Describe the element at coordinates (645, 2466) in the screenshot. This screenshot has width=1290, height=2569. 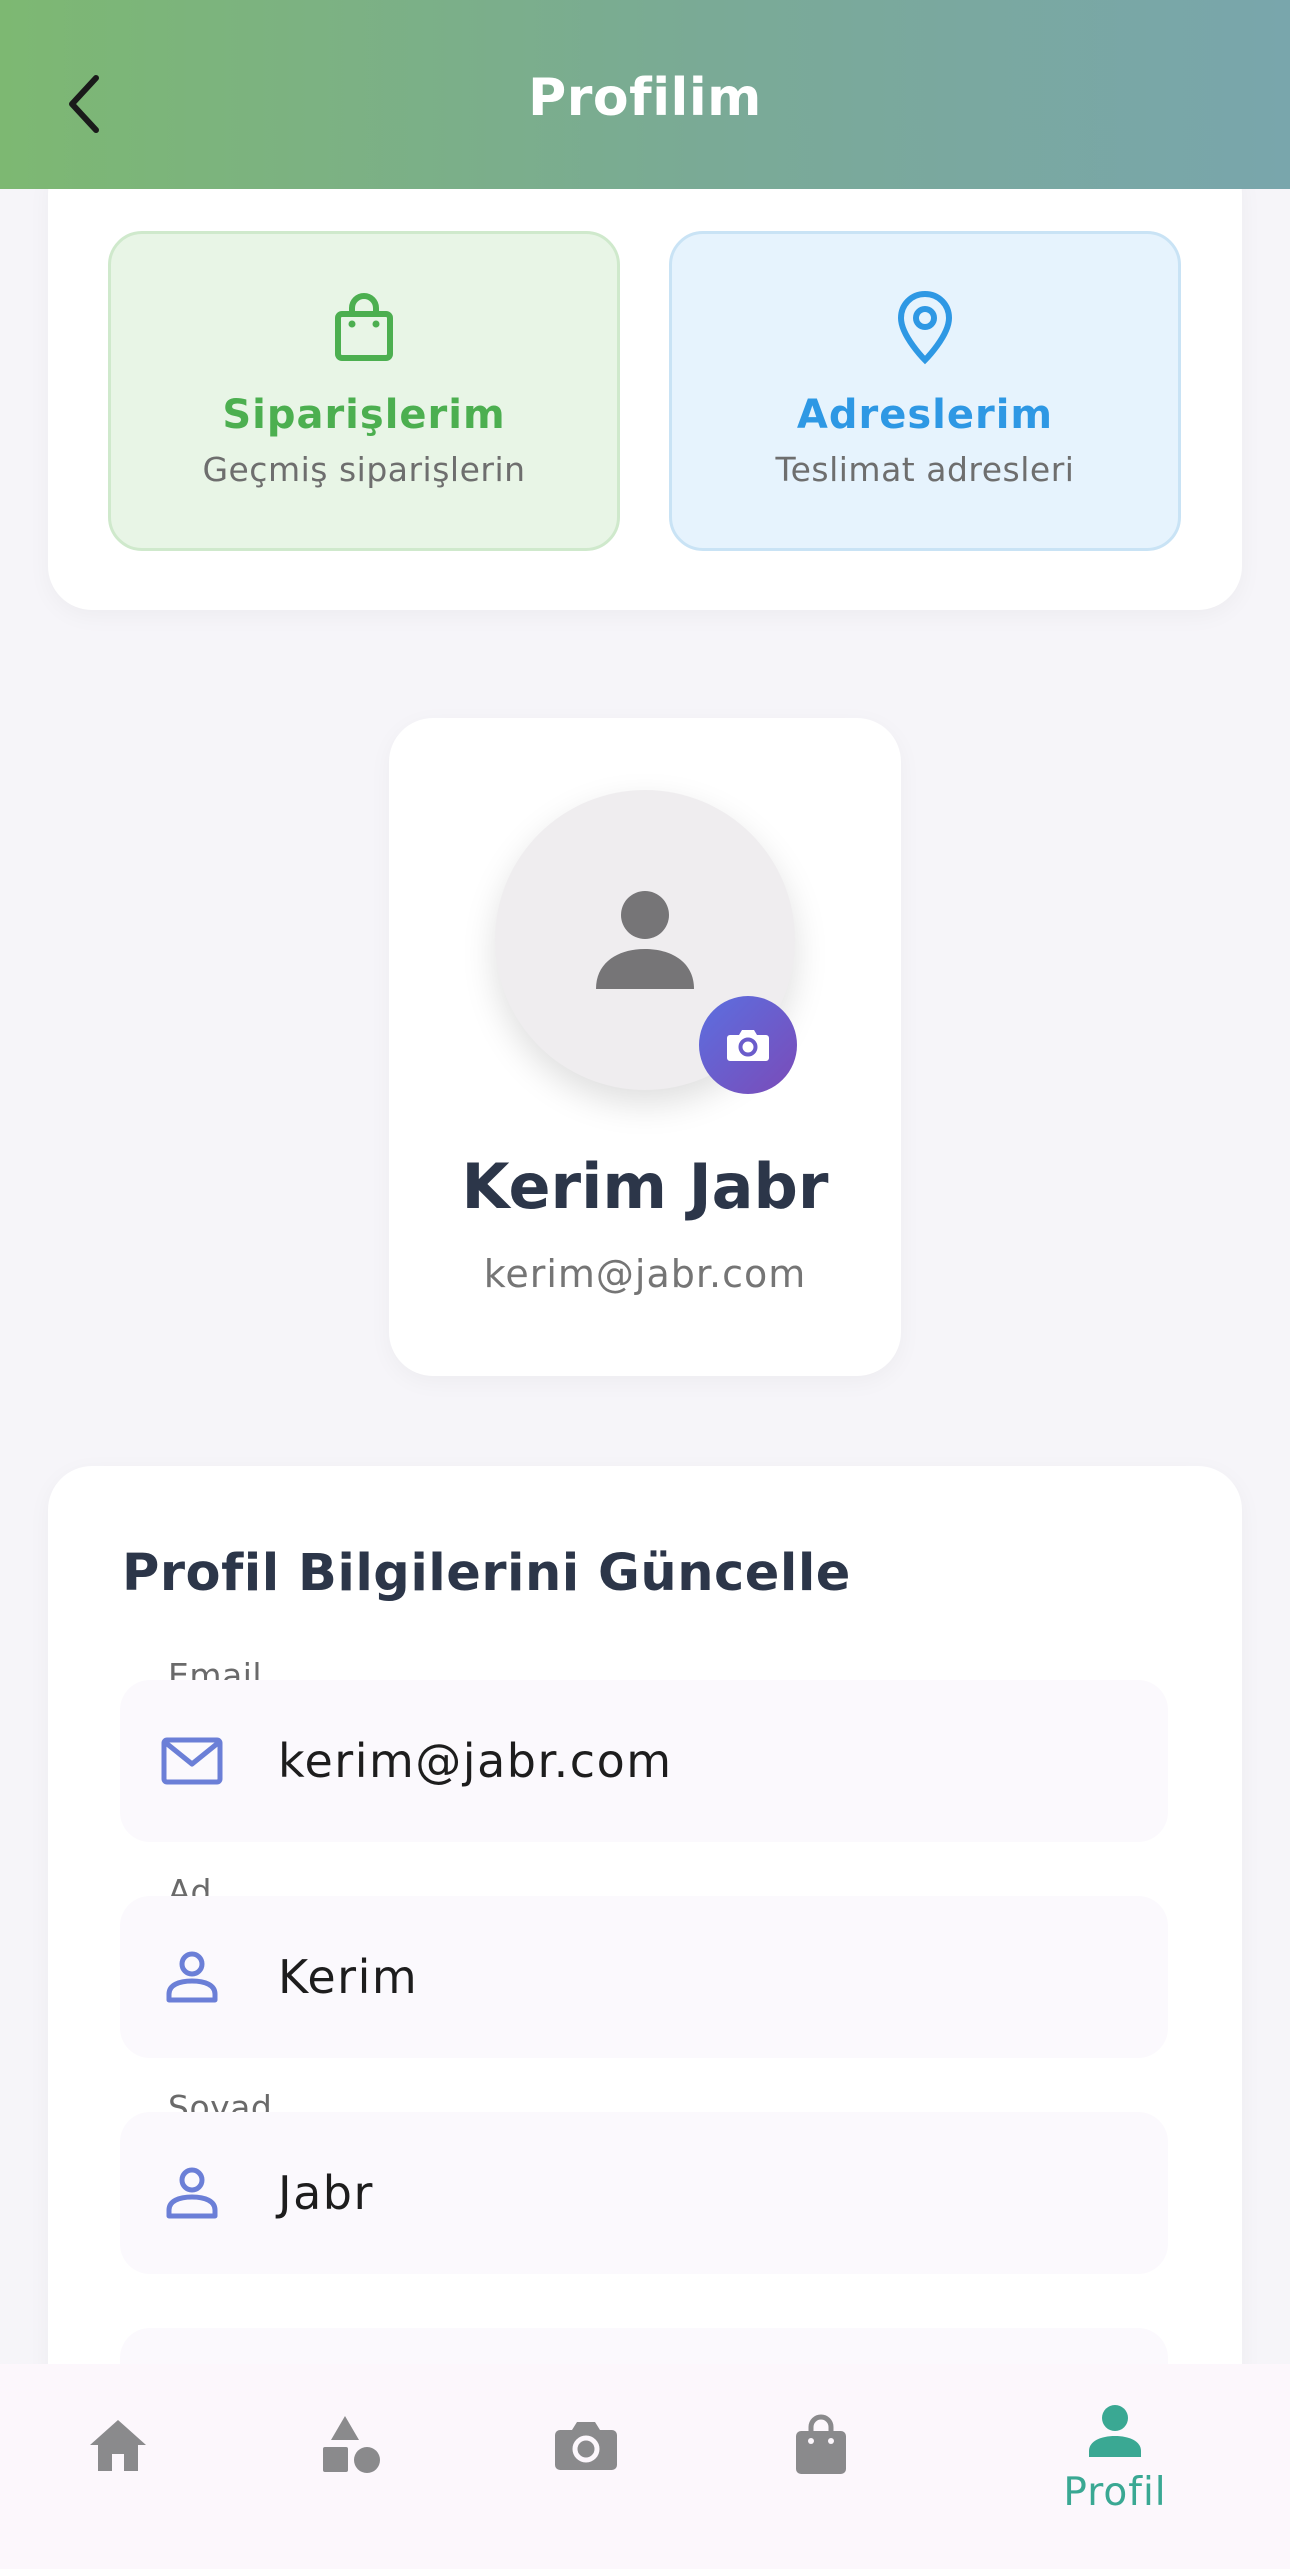
I see `bottom-nav: Profil` at that location.